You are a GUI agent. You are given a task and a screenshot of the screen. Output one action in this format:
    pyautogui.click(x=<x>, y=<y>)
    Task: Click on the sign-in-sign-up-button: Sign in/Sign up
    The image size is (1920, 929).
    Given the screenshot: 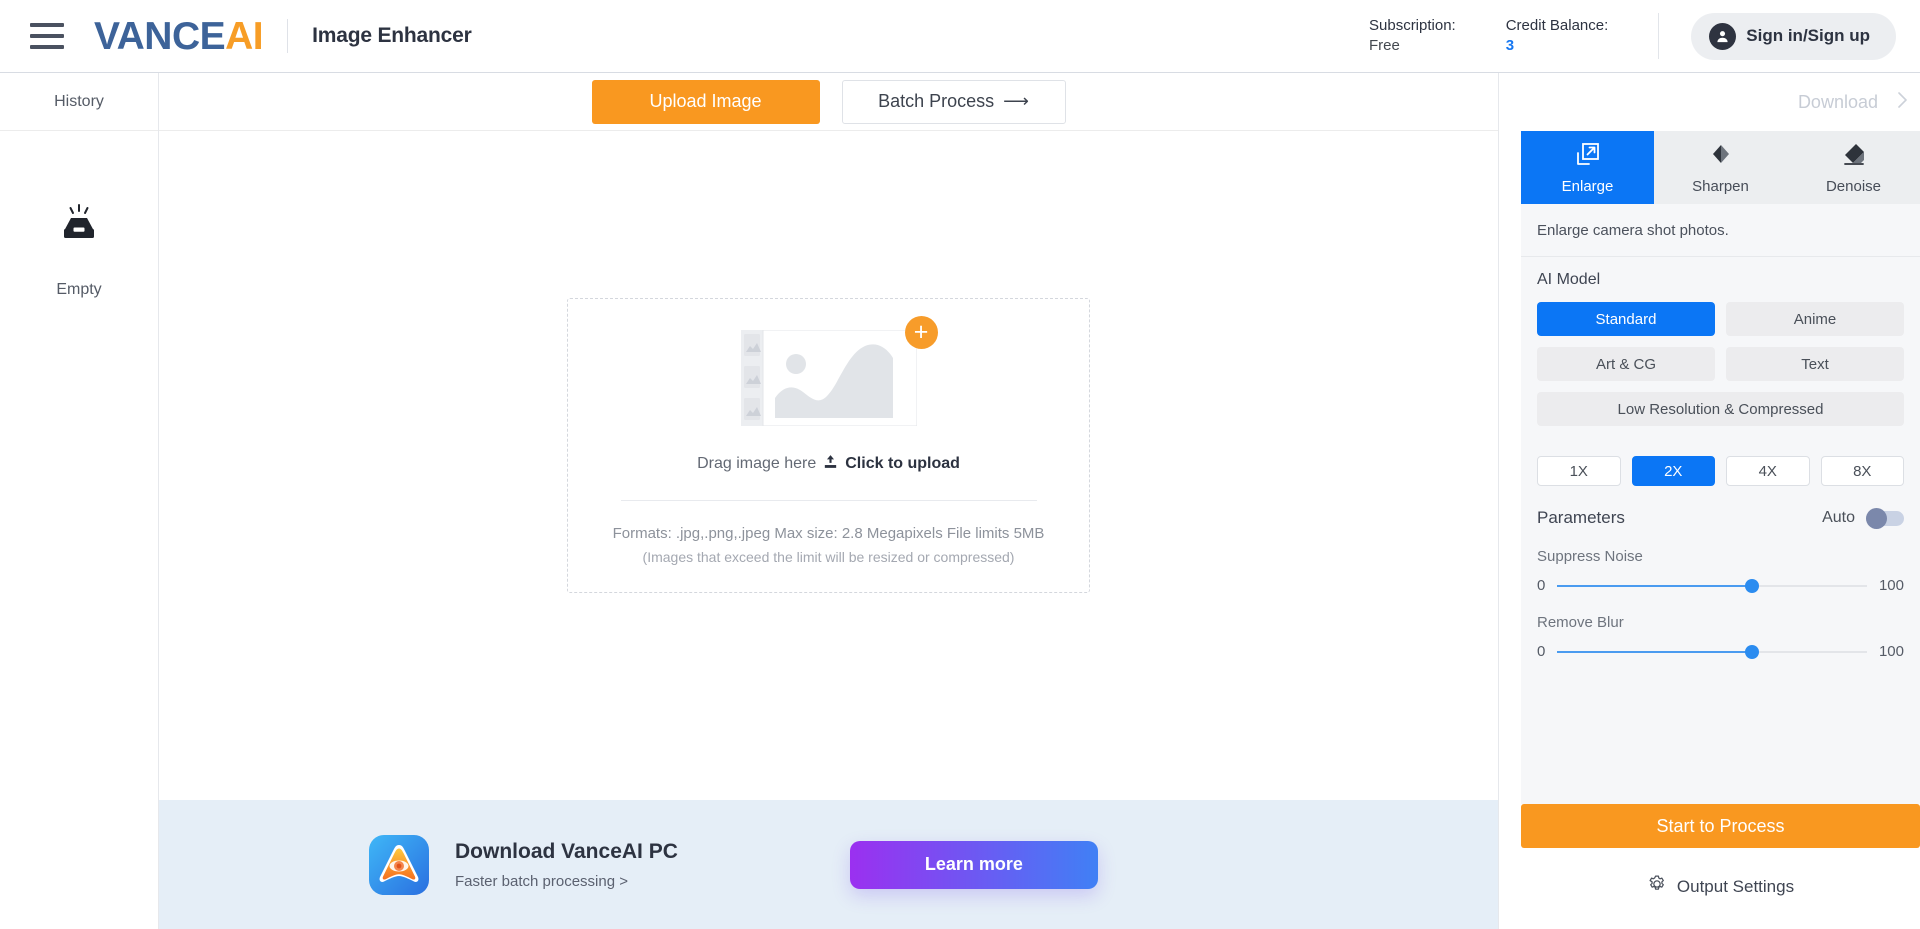 What is the action you would take?
    pyautogui.click(x=1793, y=36)
    